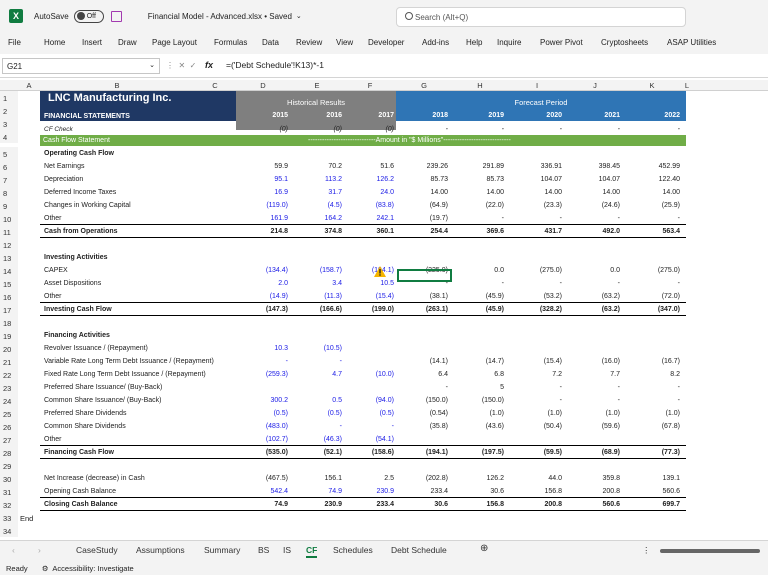 This screenshot has width=768, height=575. I want to click on row-number: 34, so click(9, 530).